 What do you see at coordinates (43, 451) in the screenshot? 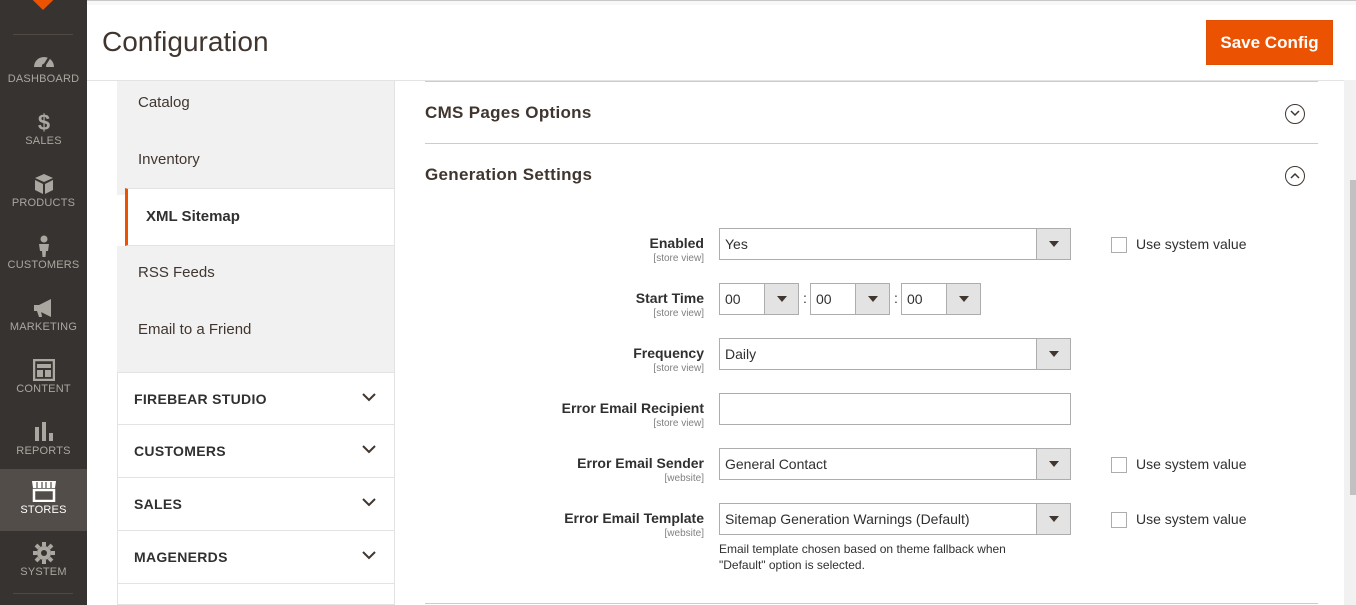
I see `nav-label: REPORTS` at bounding box center [43, 451].